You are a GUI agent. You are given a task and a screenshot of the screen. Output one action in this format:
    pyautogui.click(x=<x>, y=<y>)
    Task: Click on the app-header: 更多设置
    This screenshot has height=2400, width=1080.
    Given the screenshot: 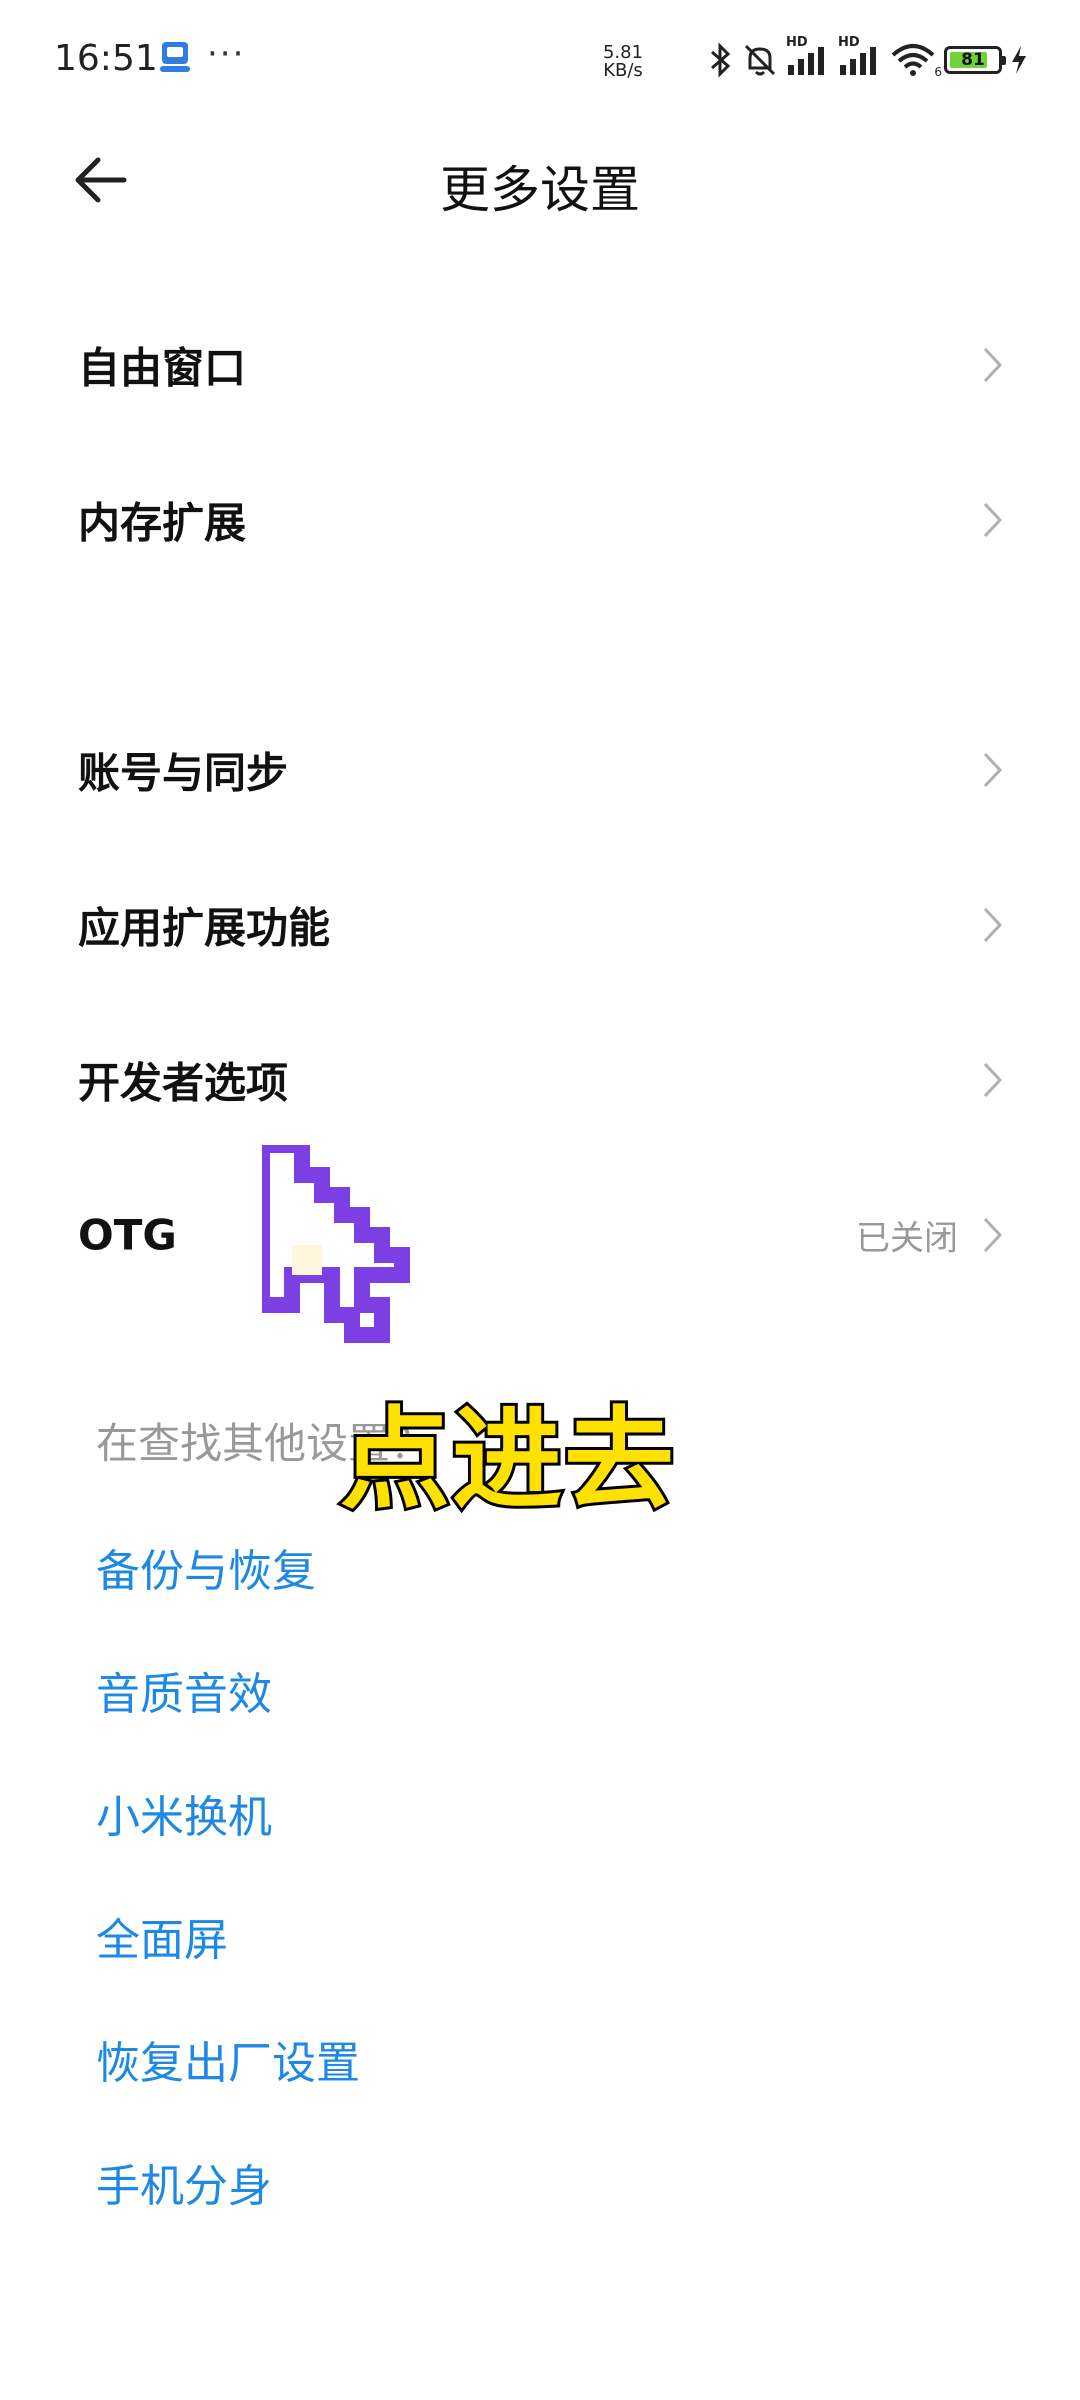 What is the action you would take?
    pyautogui.click(x=540, y=180)
    